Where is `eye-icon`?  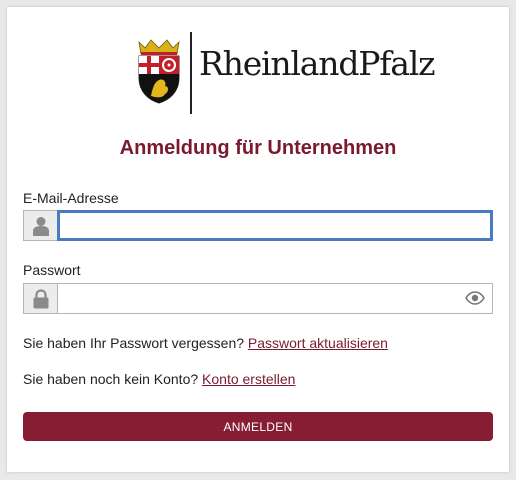
eye-icon is located at coordinates (475, 298).